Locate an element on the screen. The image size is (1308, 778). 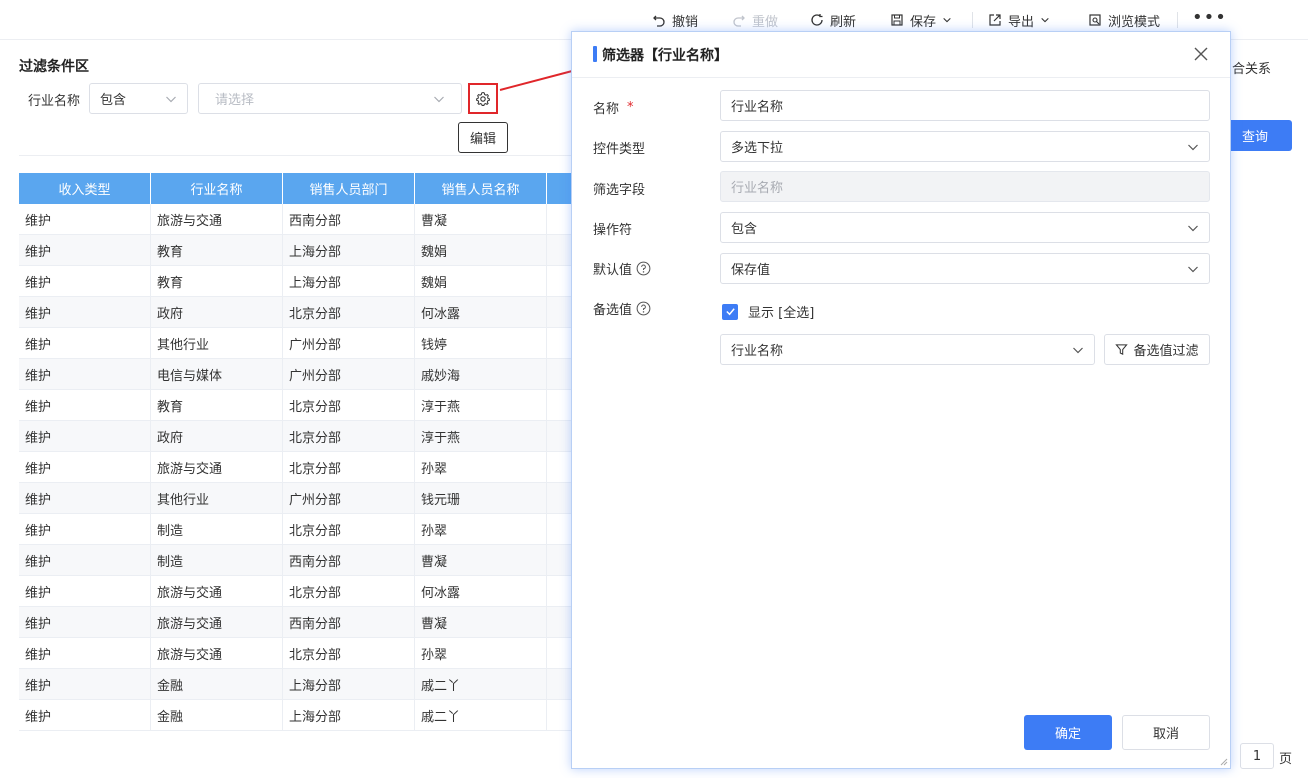
column-header: 销售人员部门 is located at coordinates (349, 188).